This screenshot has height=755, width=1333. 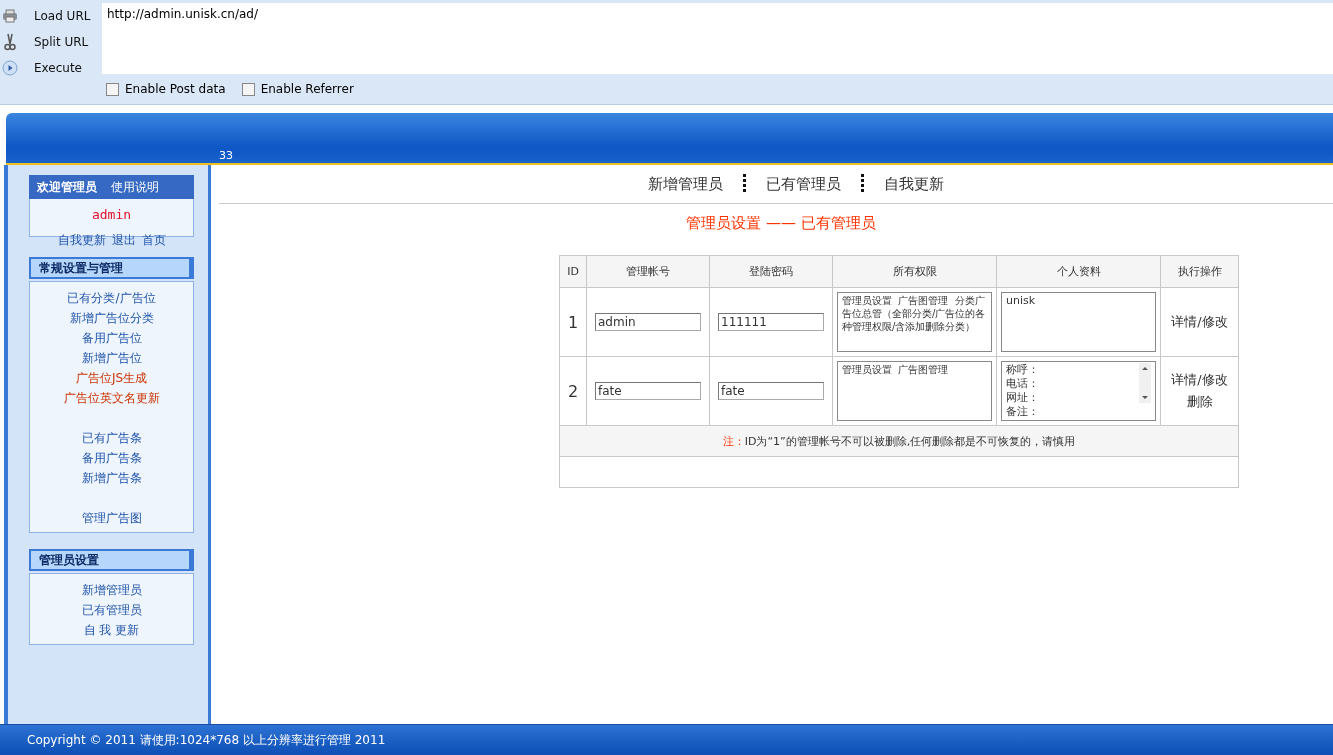 I want to click on menu-item: 广告位JS生成, so click(x=111, y=378).